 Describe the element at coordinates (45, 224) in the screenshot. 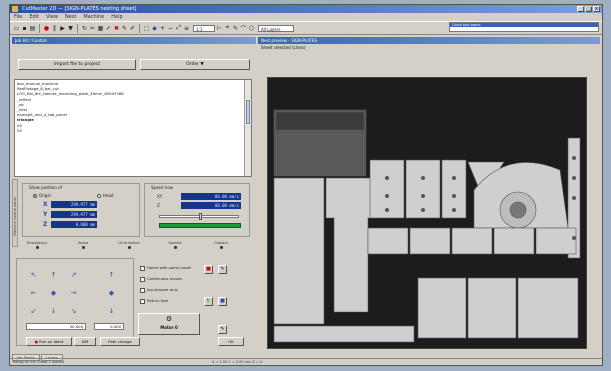

I see `z-axis-label: Z` at that location.